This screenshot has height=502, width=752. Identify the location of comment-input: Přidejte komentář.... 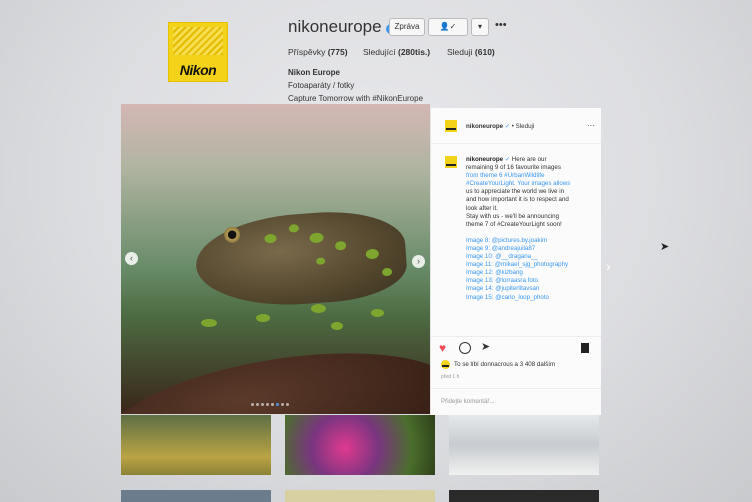
(468, 401).